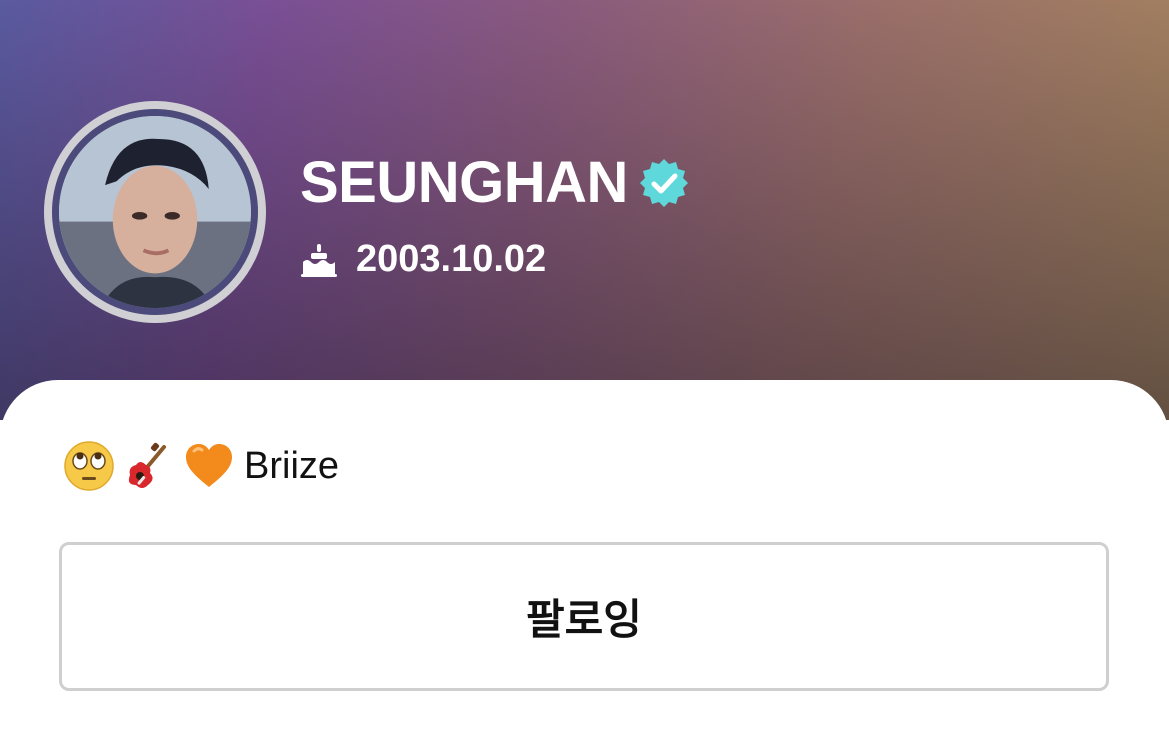  Describe the element at coordinates (89, 466) in the screenshot. I see `face-with-rolling-eyes-icon` at that location.